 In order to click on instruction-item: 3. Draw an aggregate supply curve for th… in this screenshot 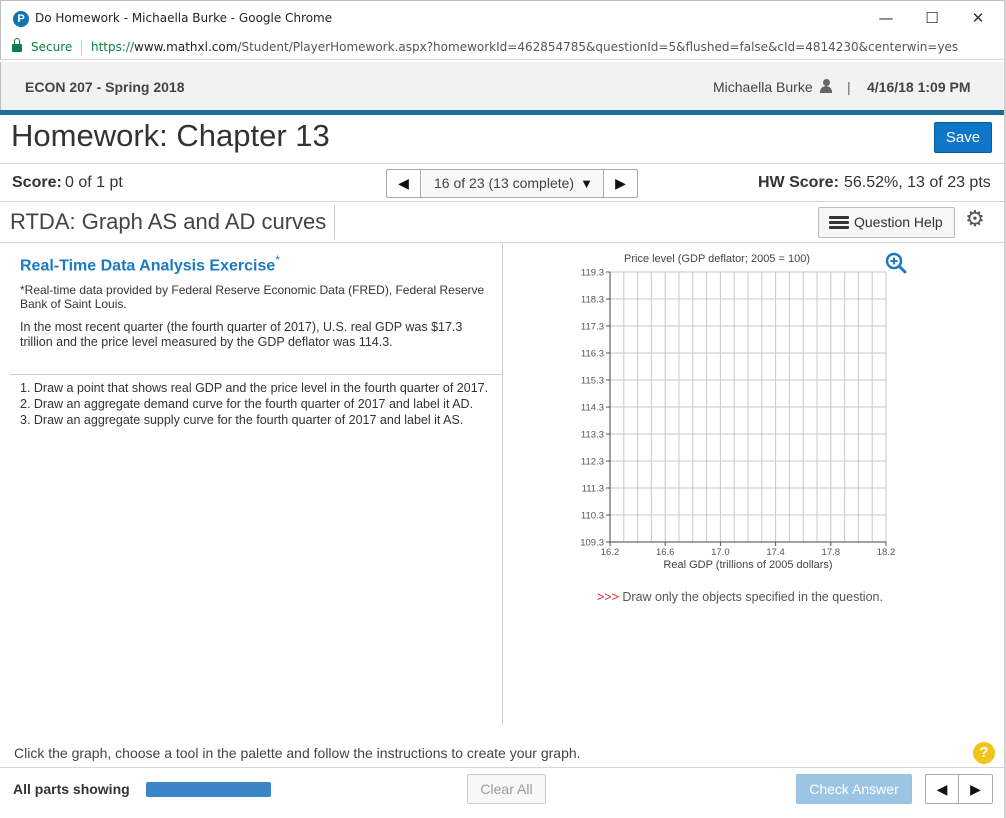, I will do `click(242, 420)`.